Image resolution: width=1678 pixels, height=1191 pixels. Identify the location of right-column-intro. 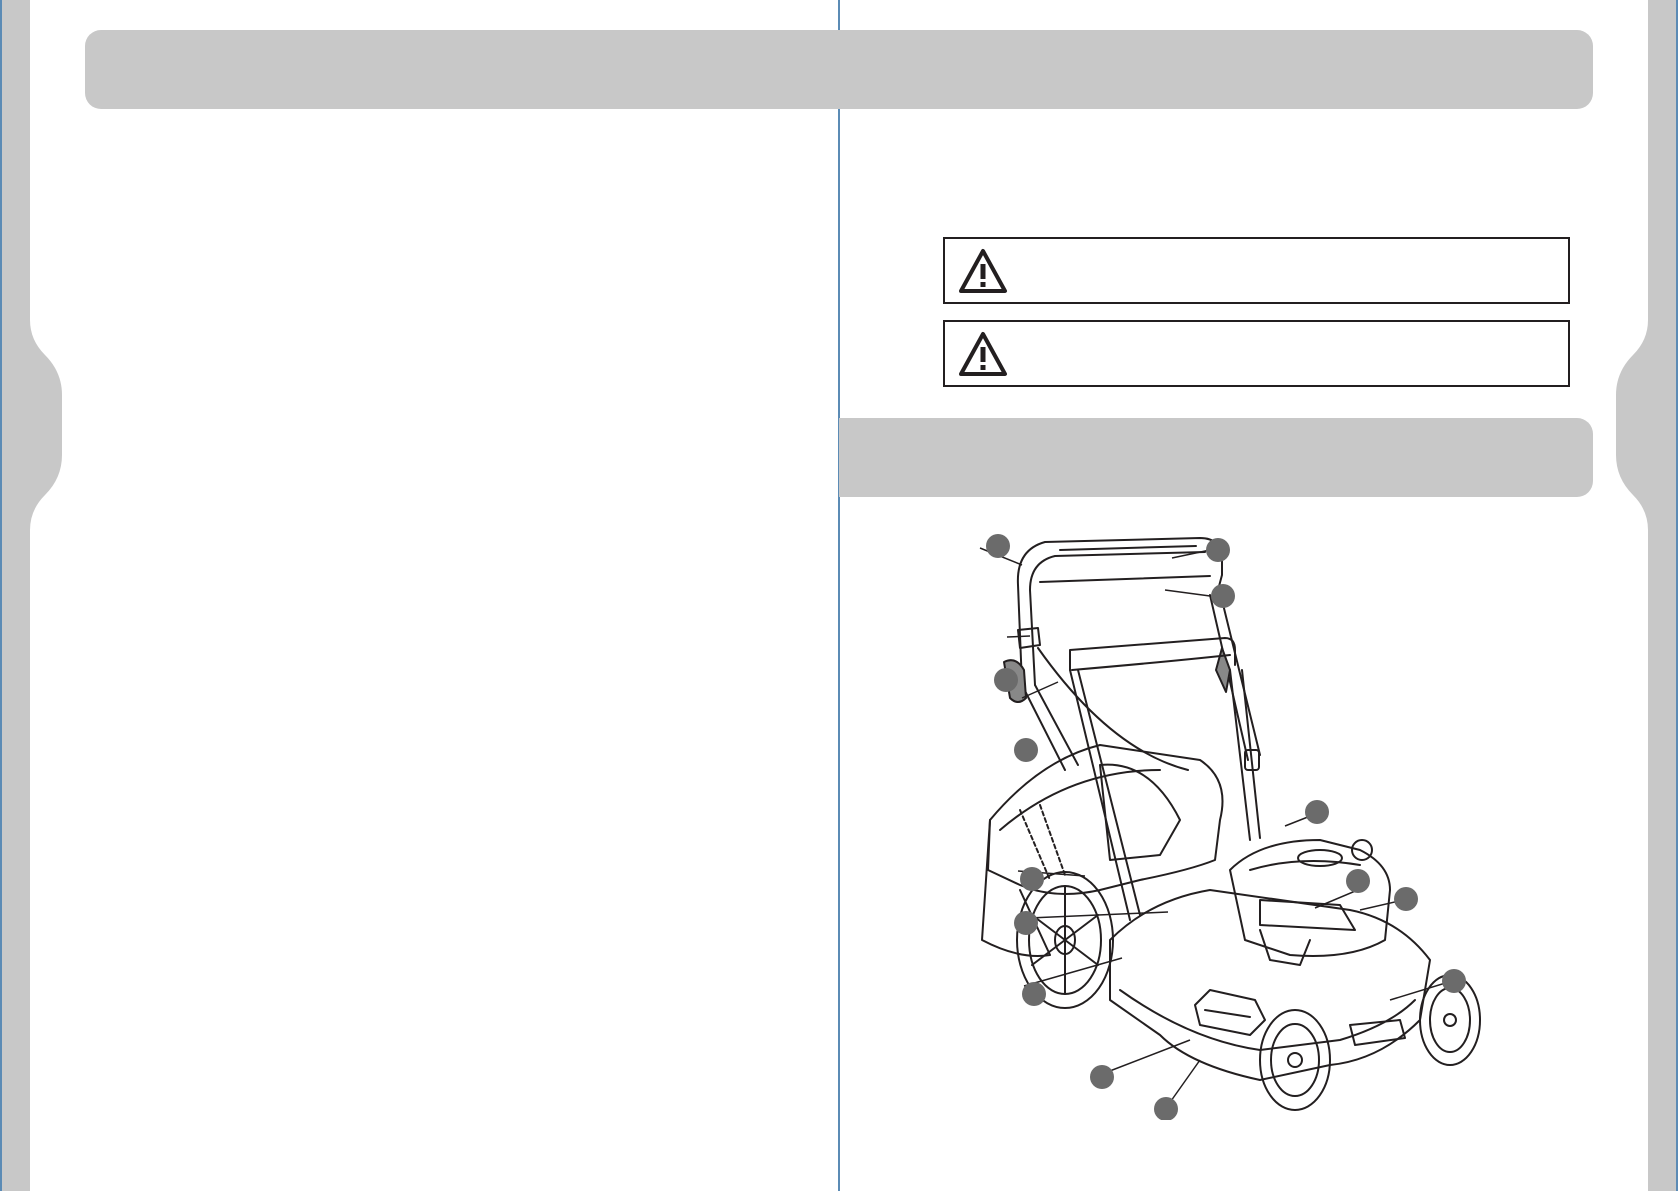
(1222, 170).